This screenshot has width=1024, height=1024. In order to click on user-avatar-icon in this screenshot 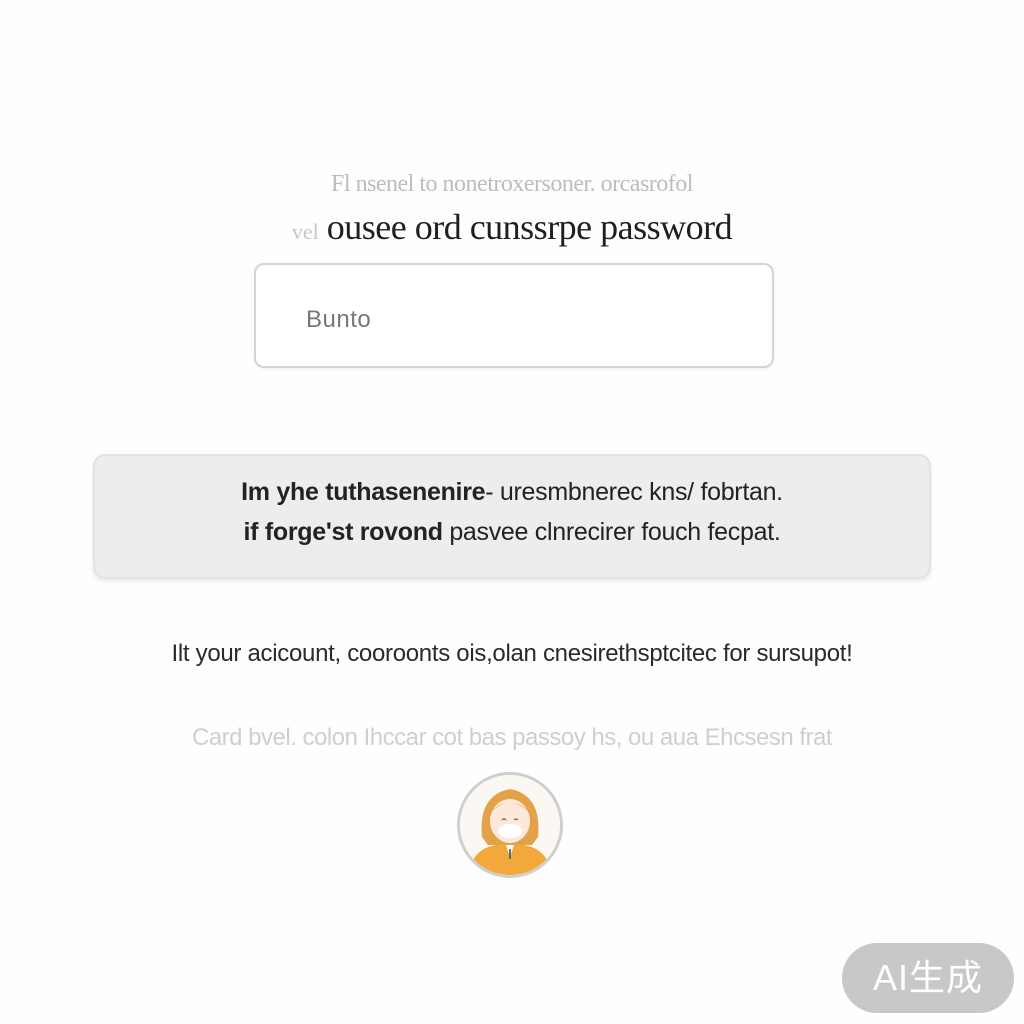, I will do `click(510, 825)`.